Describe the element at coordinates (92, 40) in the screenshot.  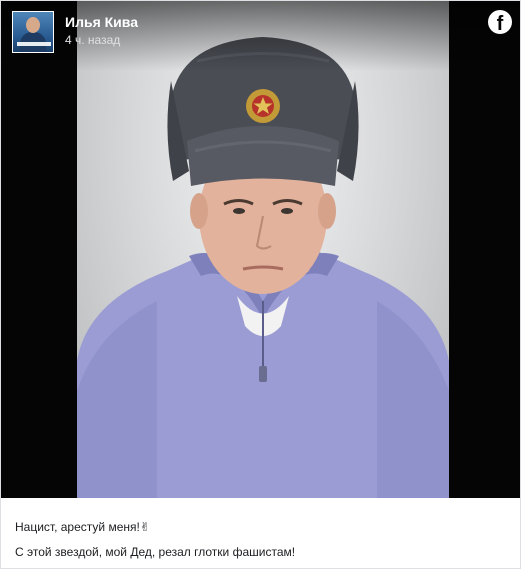
I see `post-timestamp: 4 ч. назад` at that location.